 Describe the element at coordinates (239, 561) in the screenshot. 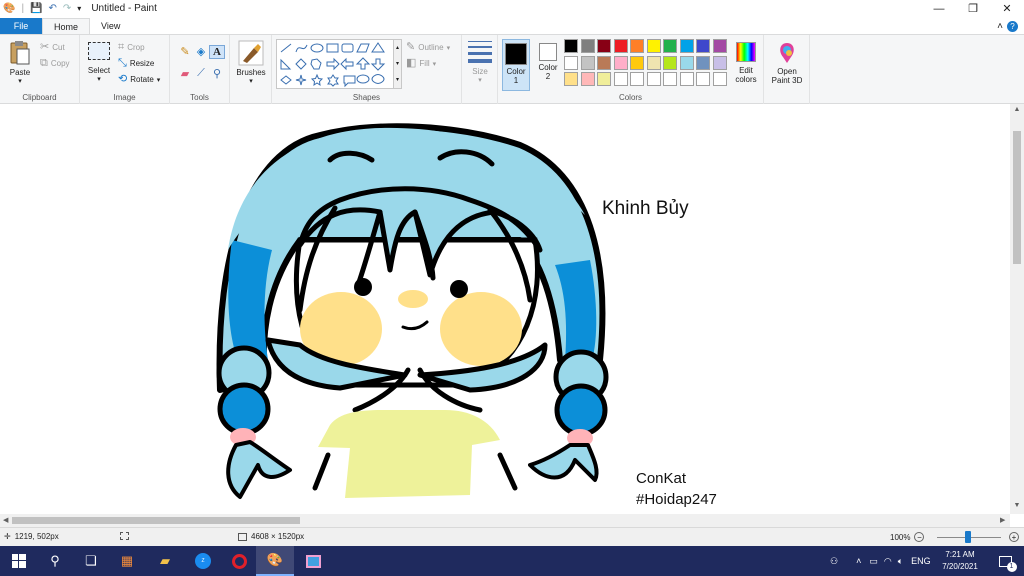

I see `taskbar-opera` at that location.